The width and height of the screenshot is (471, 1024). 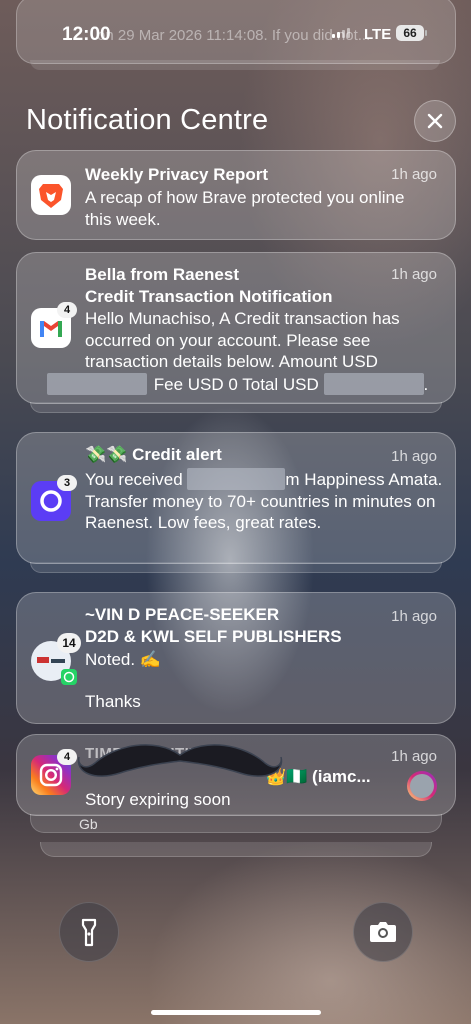 I want to click on previous-notification-stack-edge, so click(x=235, y=65).